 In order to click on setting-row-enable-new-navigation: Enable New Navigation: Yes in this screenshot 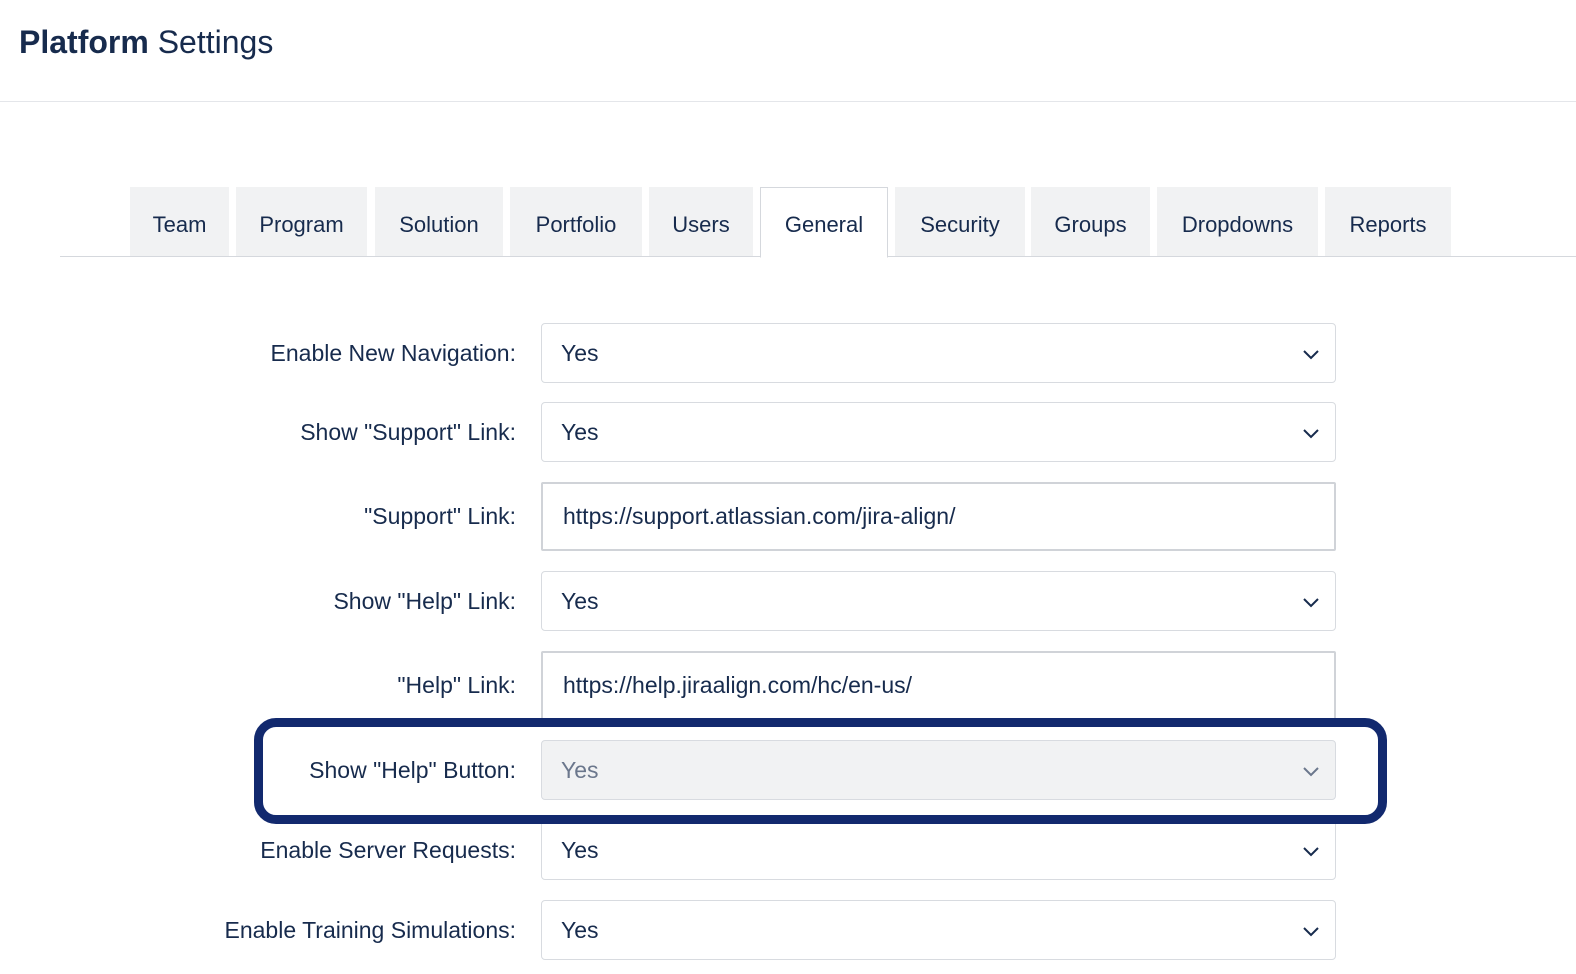, I will do `click(788, 353)`.